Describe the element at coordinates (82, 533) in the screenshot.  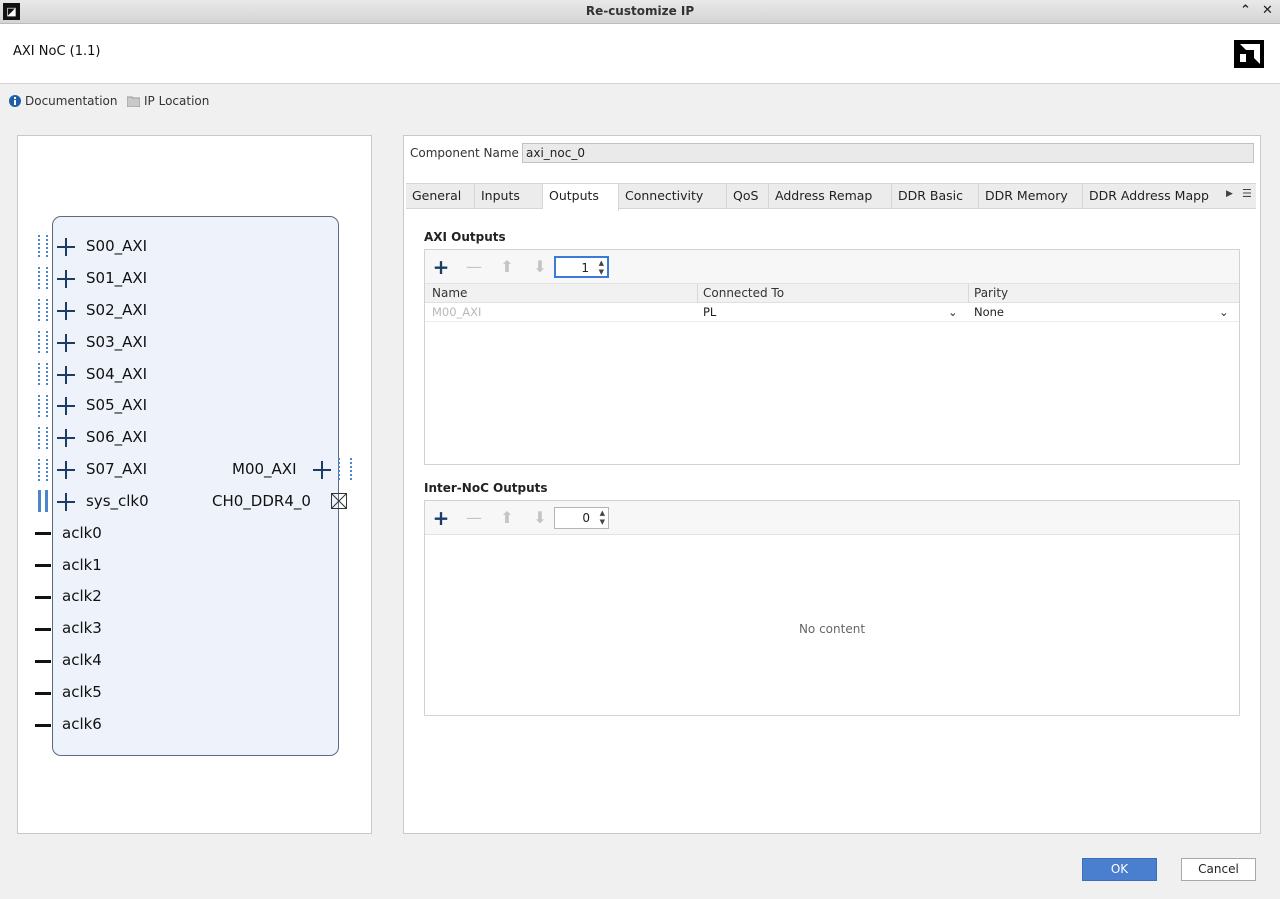
I see `port-aclk0: aclk0` at that location.